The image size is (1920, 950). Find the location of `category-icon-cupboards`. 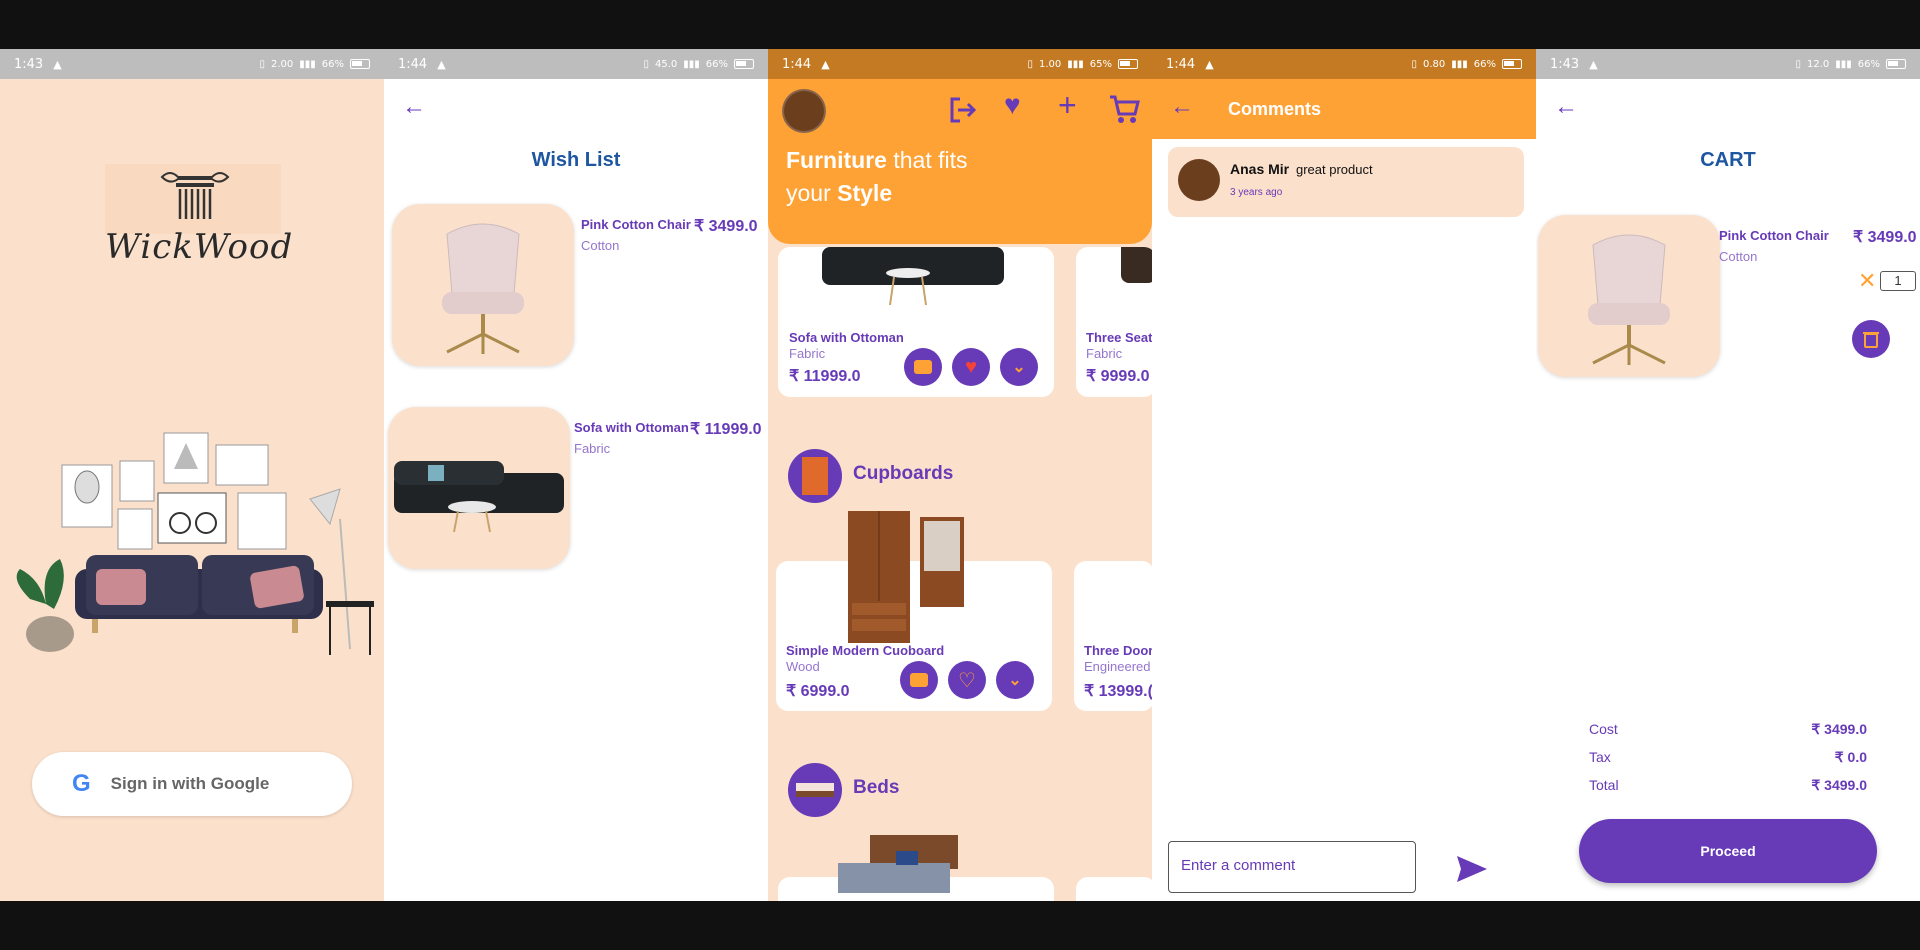

category-icon-cupboards is located at coordinates (815, 476).